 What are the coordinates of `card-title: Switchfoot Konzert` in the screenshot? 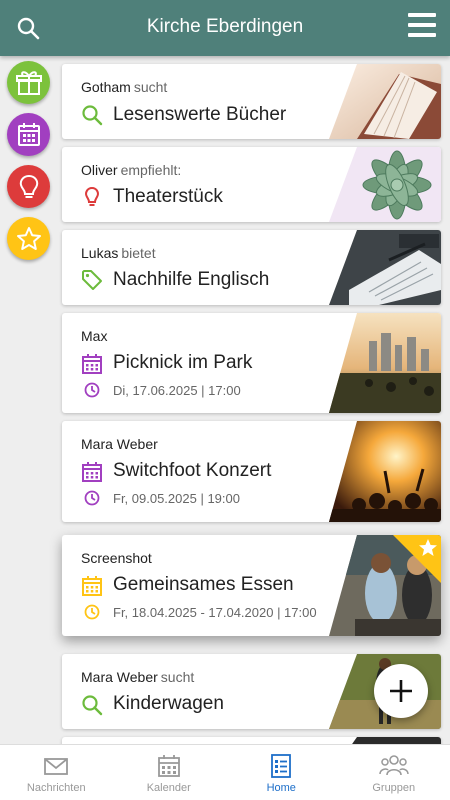 It's located at (192, 470).